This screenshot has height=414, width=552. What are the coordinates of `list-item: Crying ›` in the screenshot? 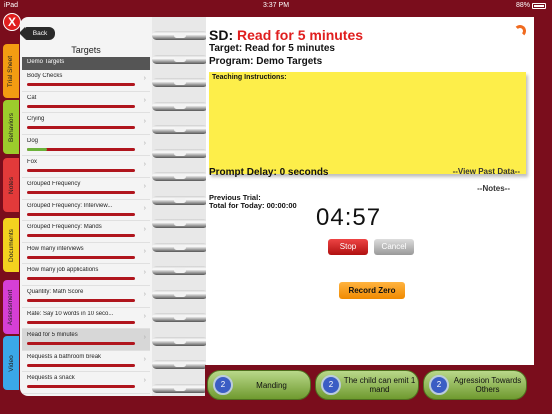 It's located at (86, 124).